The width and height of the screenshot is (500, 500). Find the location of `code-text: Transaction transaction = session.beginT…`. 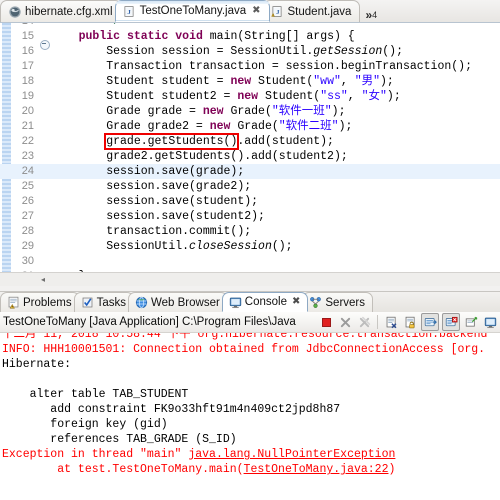

code-text: Transaction transaction = session.beginT… is located at coordinates (275, 66).